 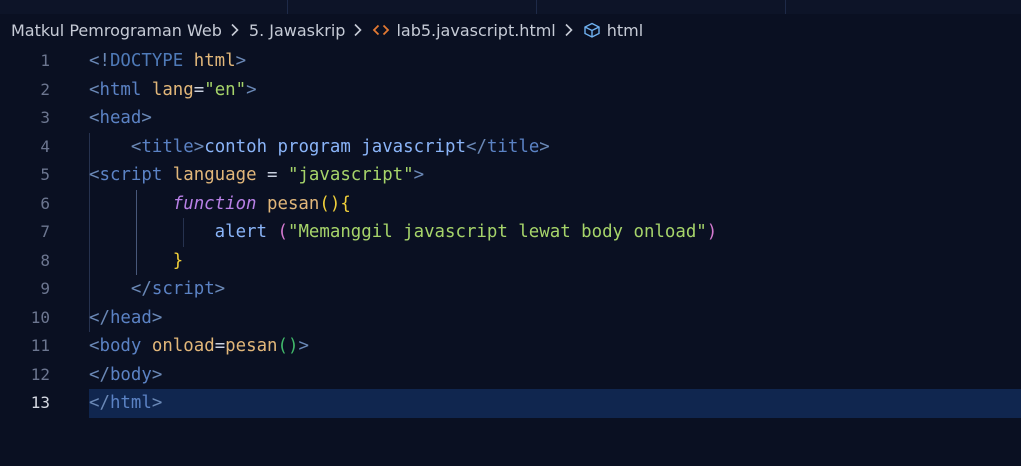 I want to click on code-text: <body onload=pesan()>, so click(x=199, y=346).